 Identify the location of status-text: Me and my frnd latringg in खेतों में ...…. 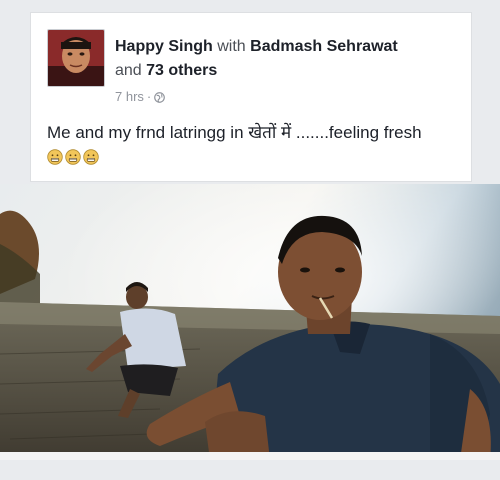
(254, 145).